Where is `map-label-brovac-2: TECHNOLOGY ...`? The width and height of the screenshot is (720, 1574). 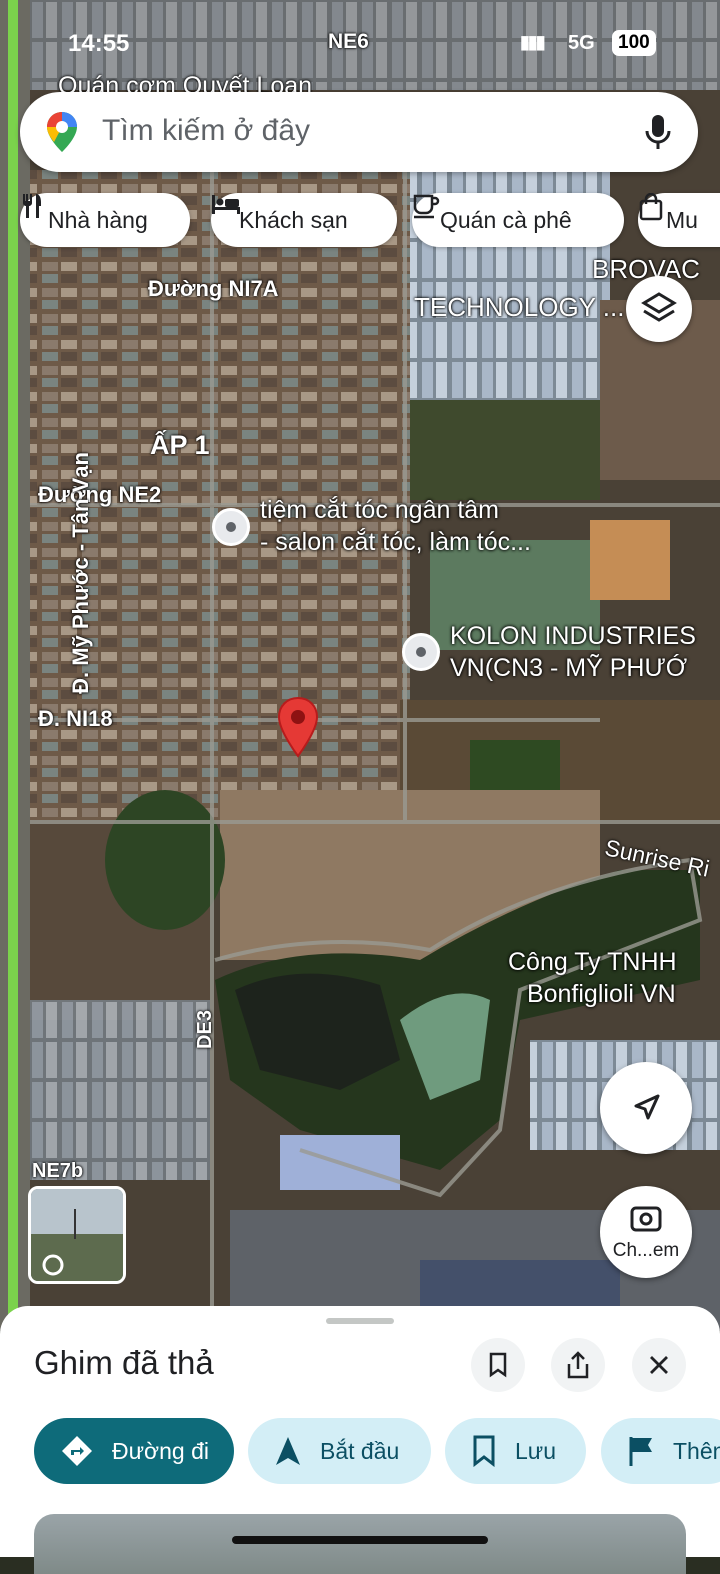
map-label-brovac-2: TECHNOLOGY ... is located at coordinates (519, 307).